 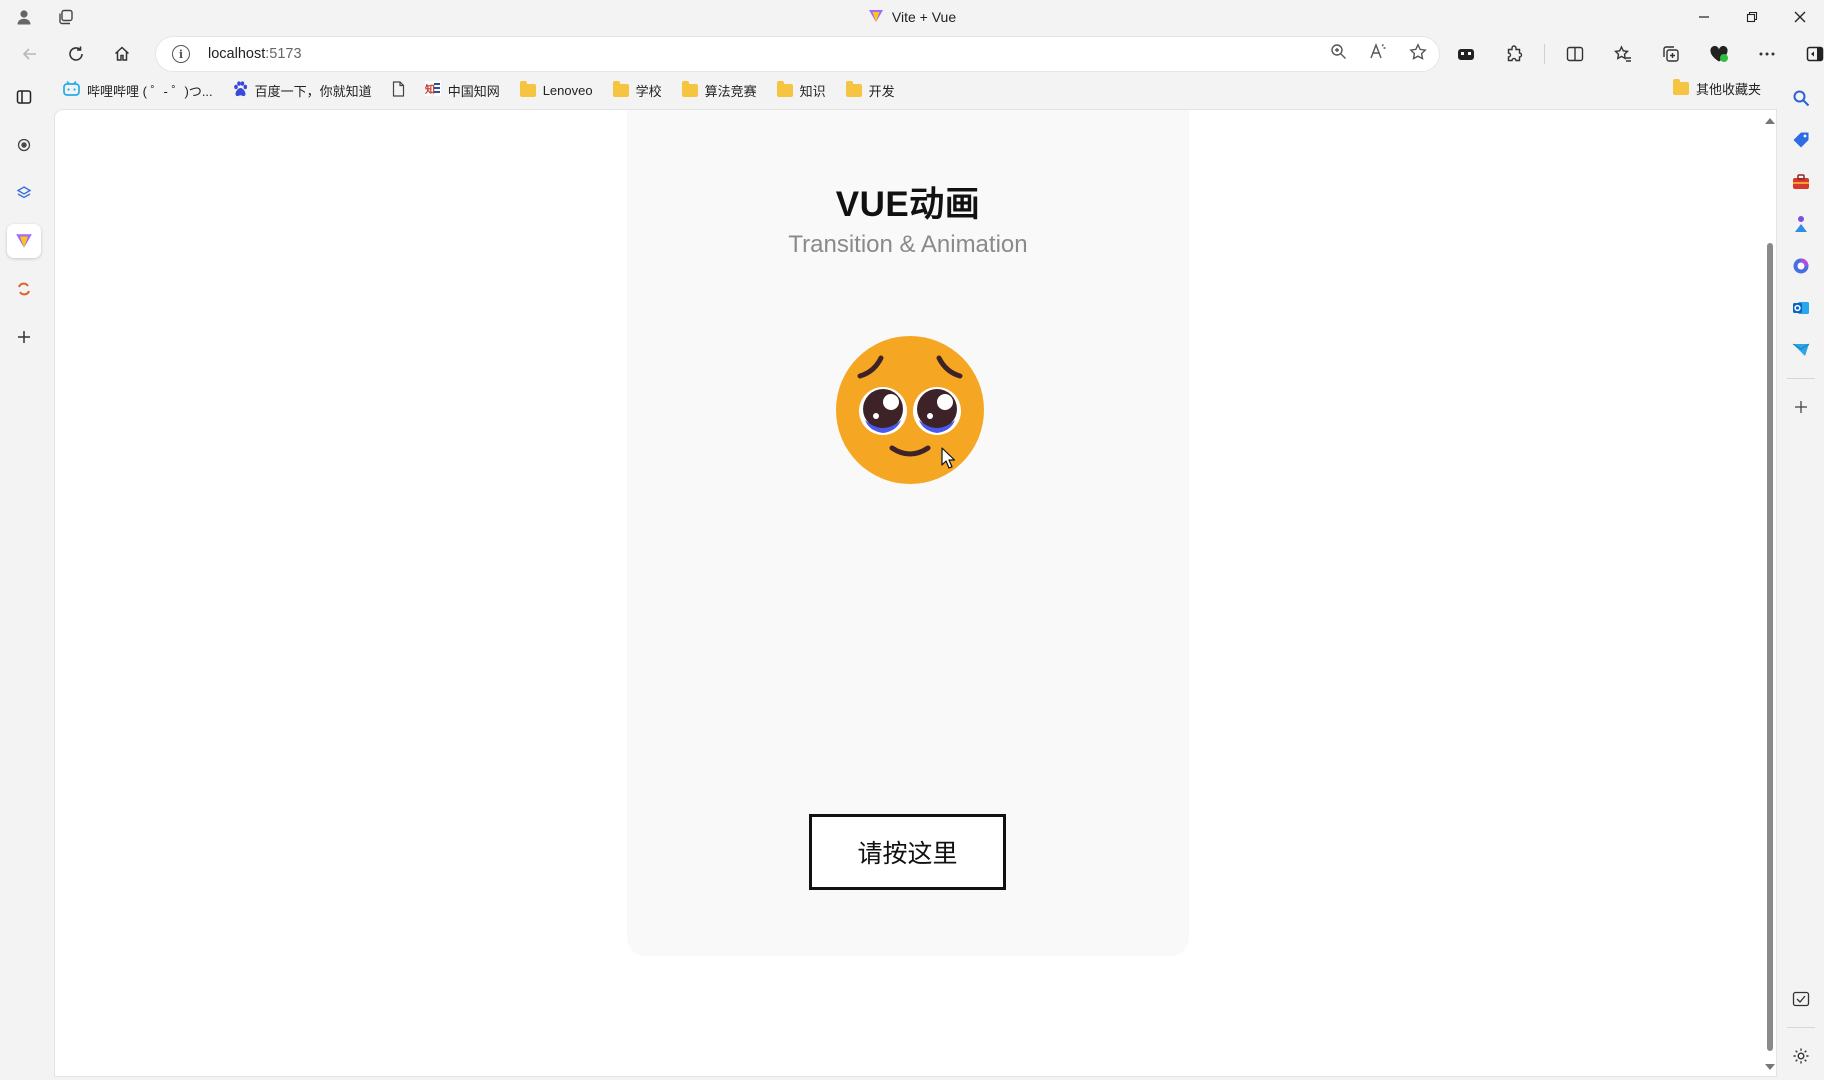 What do you see at coordinates (1810, 54) in the screenshot?
I see `sidebar-toggle-icon` at bounding box center [1810, 54].